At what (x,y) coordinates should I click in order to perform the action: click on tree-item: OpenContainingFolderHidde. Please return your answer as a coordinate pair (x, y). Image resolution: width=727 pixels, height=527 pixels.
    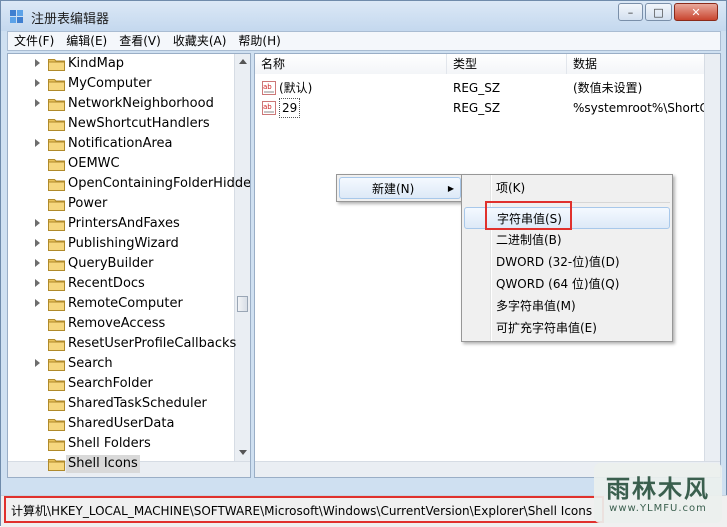
    Looking at the image, I should click on (129, 184).